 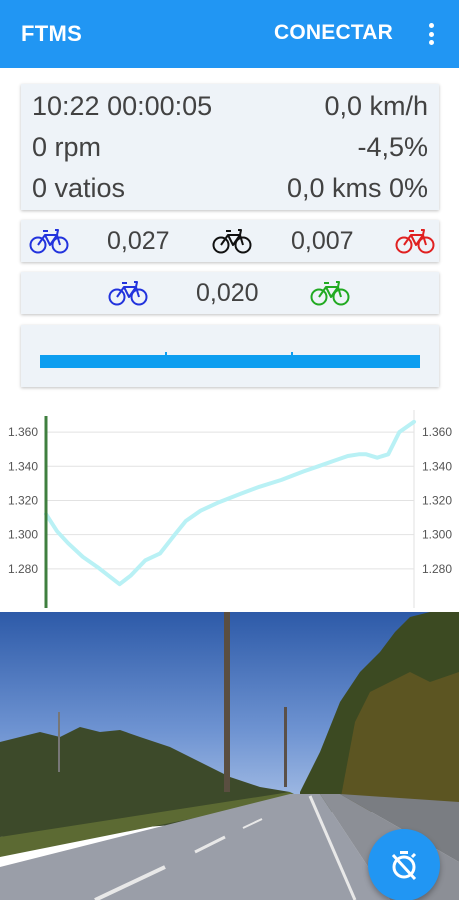 What do you see at coordinates (437, 466) in the screenshot?
I see `y-tick-label-right: 1.340` at bounding box center [437, 466].